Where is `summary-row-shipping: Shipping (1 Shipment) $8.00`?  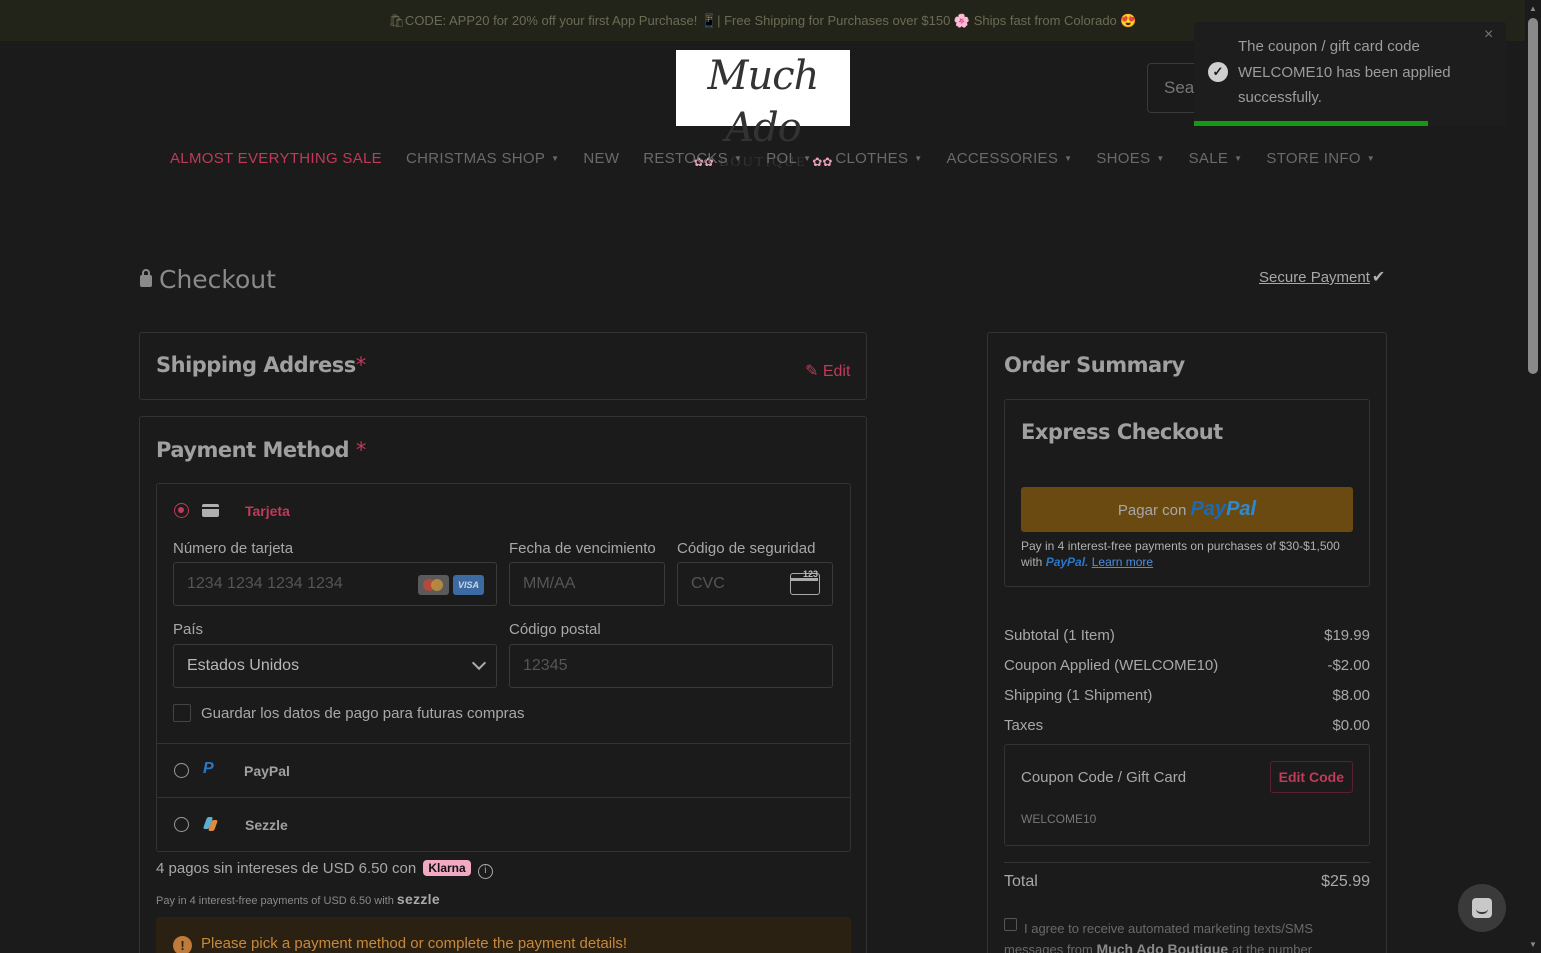 summary-row-shipping: Shipping (1 Shipment) $8.00 is located at coordinates (1187, 695).